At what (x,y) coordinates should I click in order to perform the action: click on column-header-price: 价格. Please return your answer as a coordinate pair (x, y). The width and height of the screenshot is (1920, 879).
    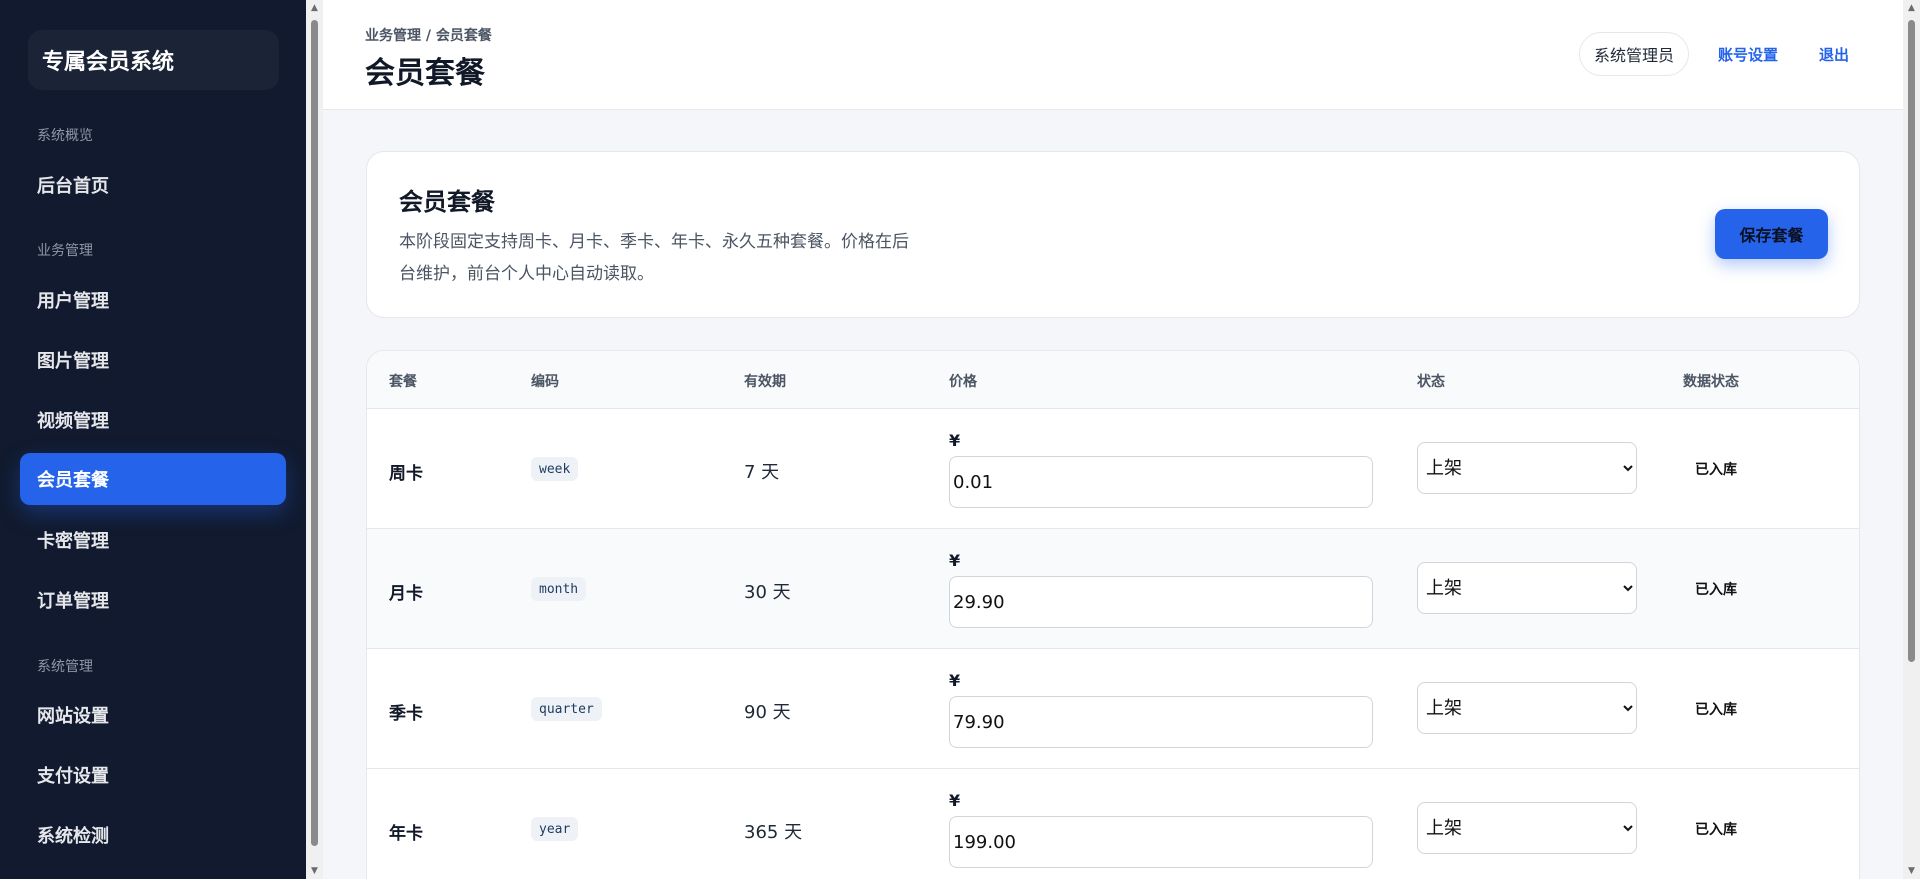
    Looking at the image, I should click on (963, 382).